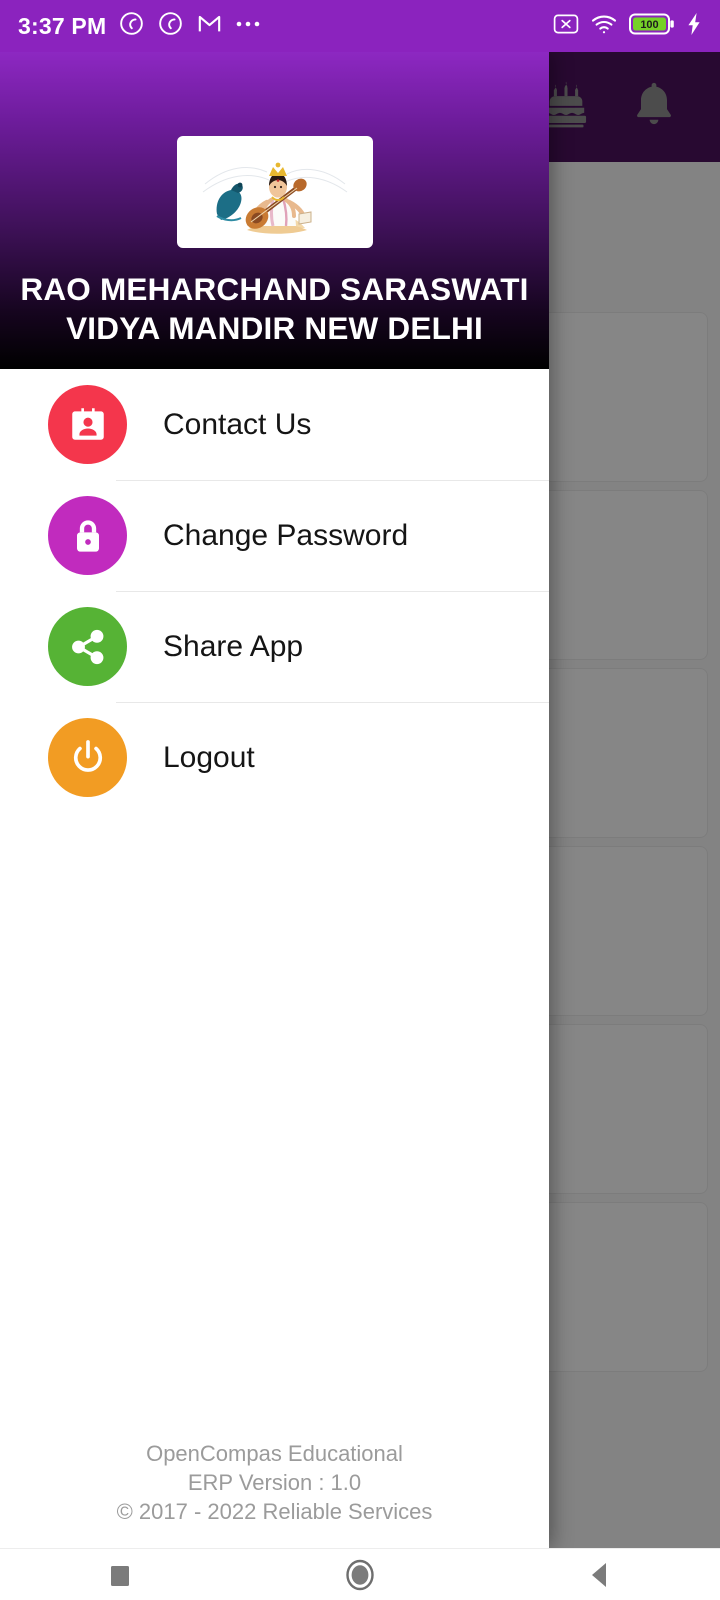 This screenshot has height=1600, width=720. What do you see at coordinates (87, 646) in the screenshot?
I see `share-icon` at bounding box center [87, 646].